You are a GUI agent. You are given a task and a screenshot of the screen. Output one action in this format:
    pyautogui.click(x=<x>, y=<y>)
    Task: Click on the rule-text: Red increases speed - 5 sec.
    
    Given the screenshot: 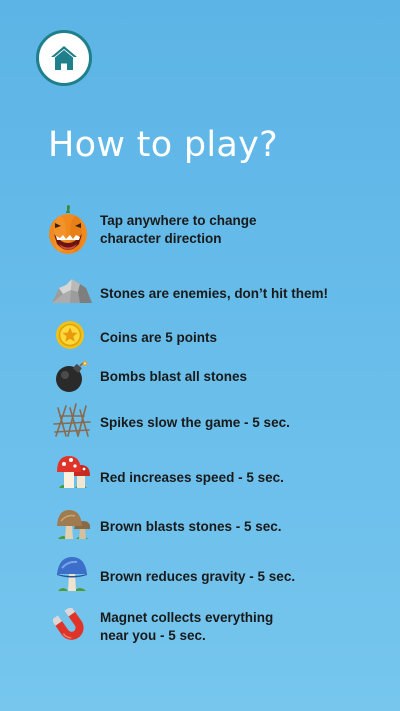 What is the action you would take?
    pyautogui.click(x=192, y=477)
    